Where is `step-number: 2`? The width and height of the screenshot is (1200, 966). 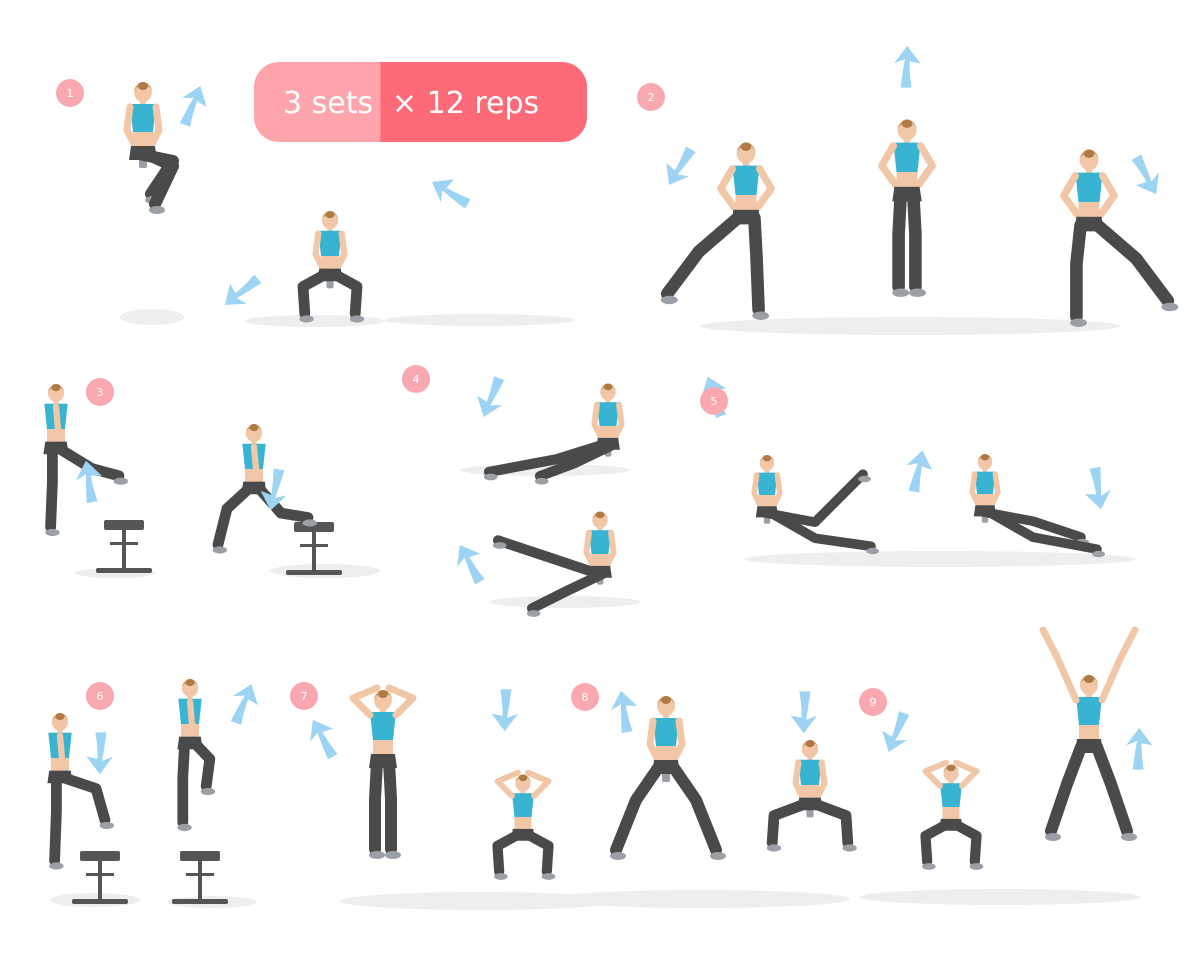 step-number: 2 is located at coordinates (651, 97).